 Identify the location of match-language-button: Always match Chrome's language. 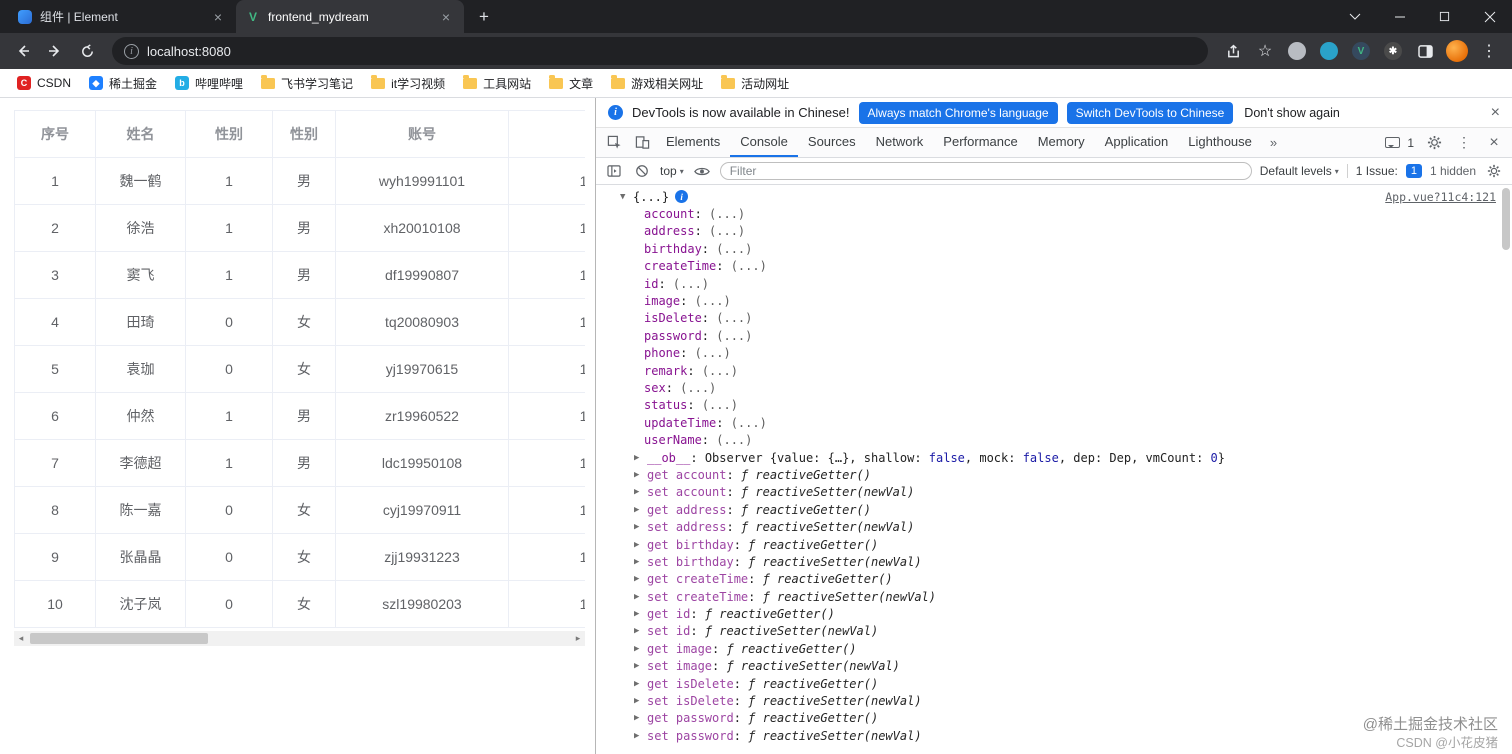
(958, 112).